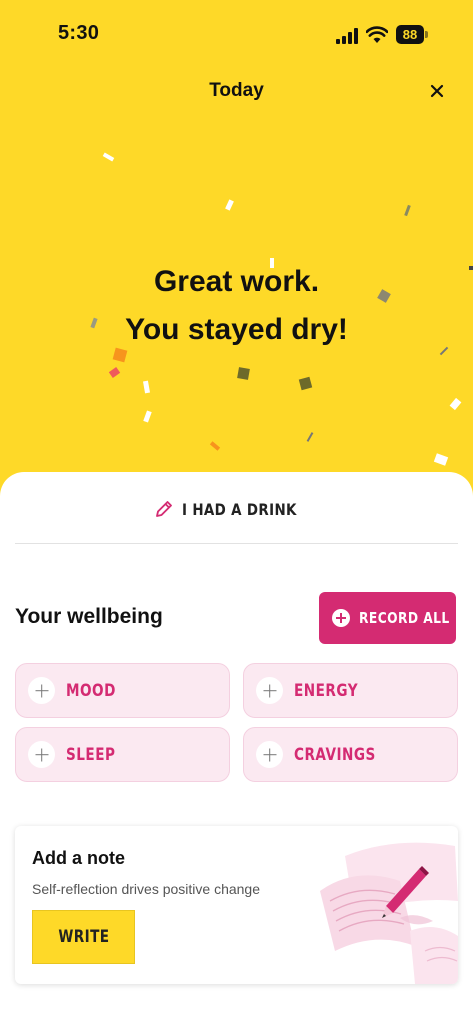 The width and height of the screenshot is (473, 1024). What do you see at coordinates (91, 690) in the screenshot?
I see `mood-label: MOOD` at bounding box center [91, 690].